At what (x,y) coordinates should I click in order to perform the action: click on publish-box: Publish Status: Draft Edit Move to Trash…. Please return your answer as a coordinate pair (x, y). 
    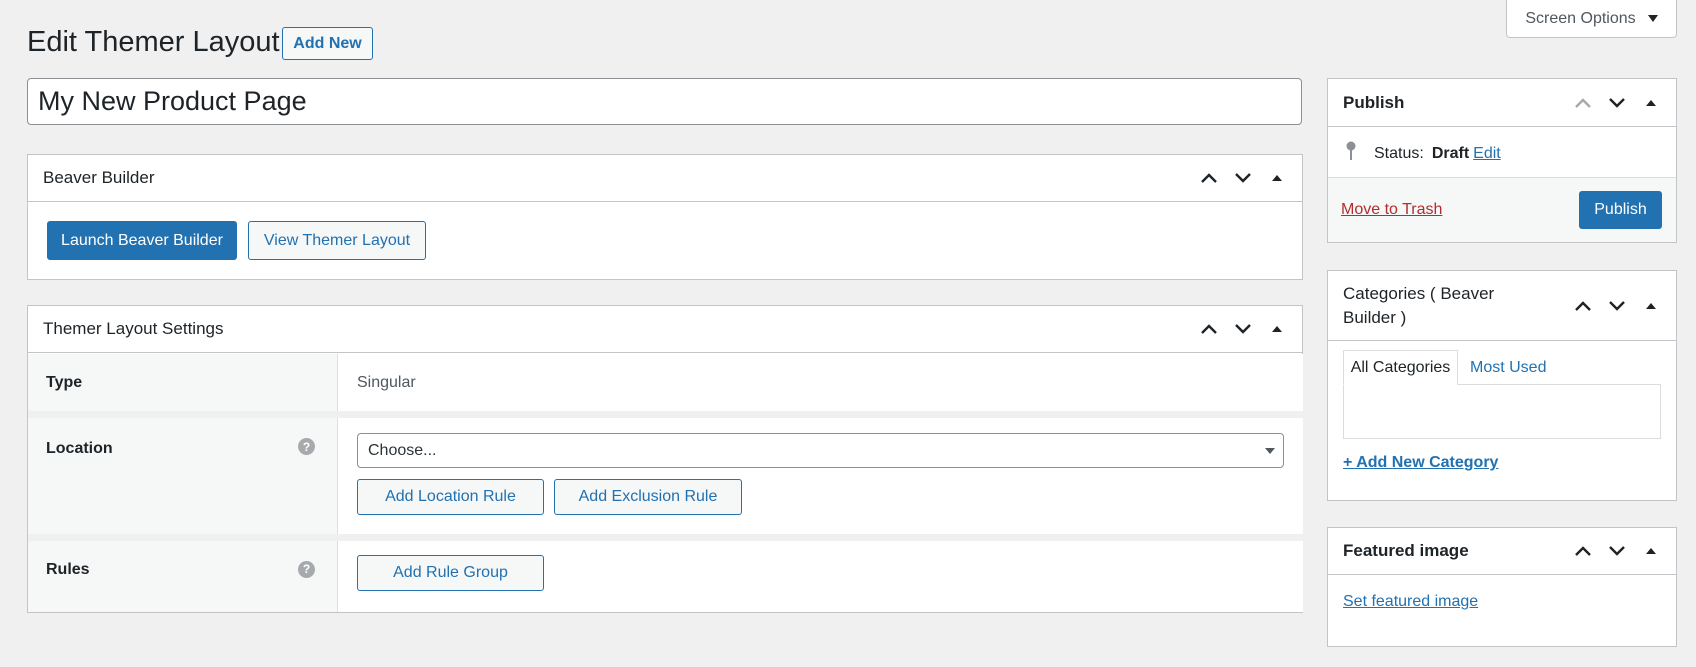
    Looking at the image, I should click on (1502, 160).